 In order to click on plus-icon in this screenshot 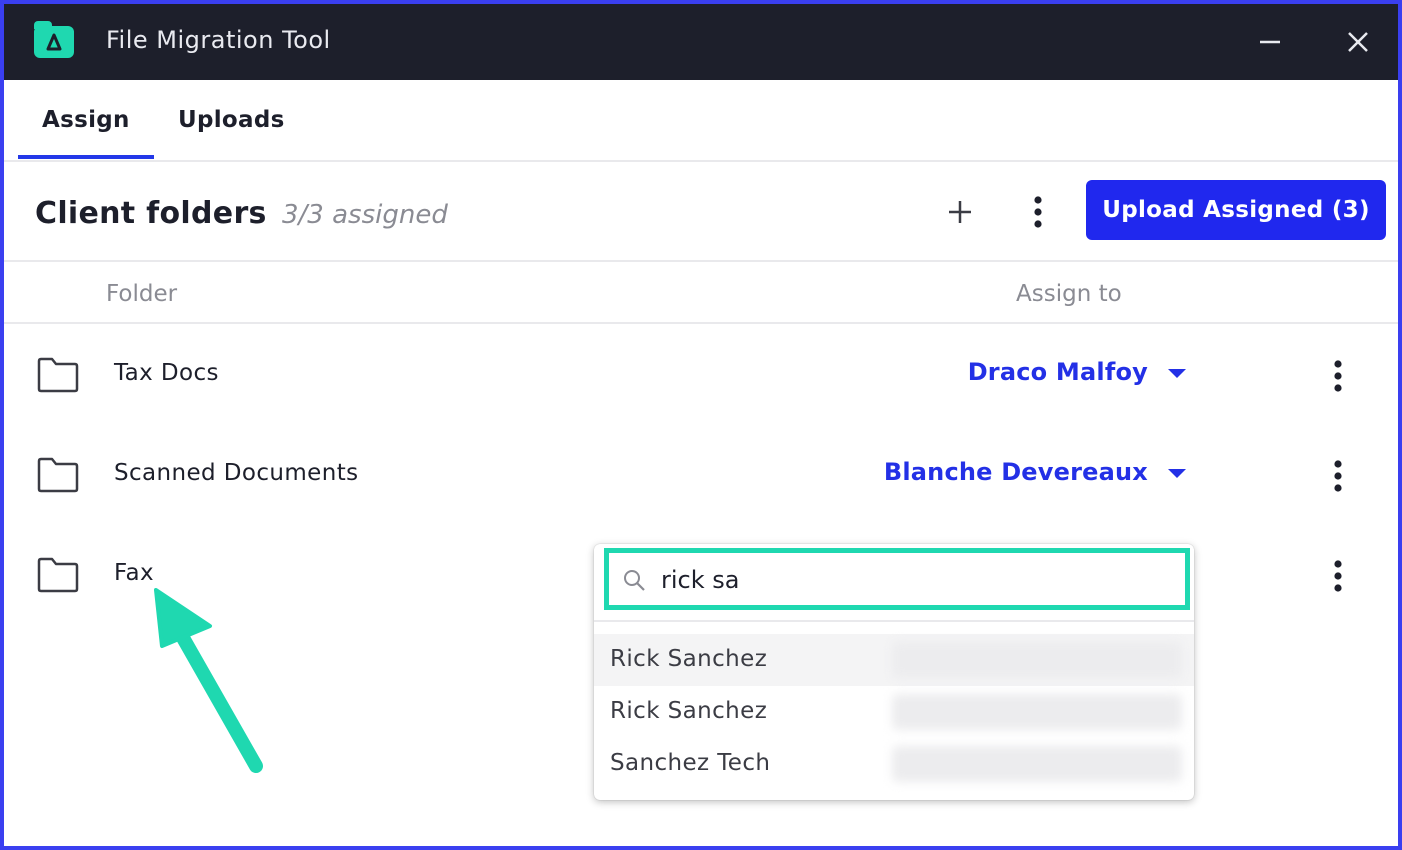, I will do `click(960, 212)`.